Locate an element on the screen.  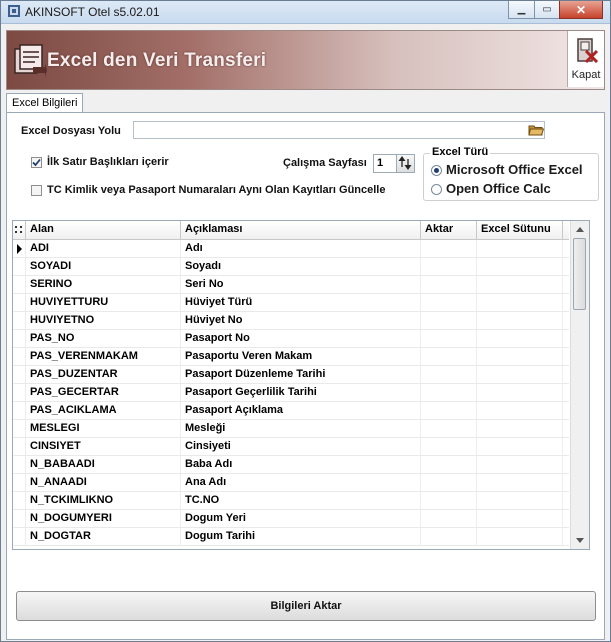
column-header-aciklamasi: Açıklaması is located at coordinates (301, 230).